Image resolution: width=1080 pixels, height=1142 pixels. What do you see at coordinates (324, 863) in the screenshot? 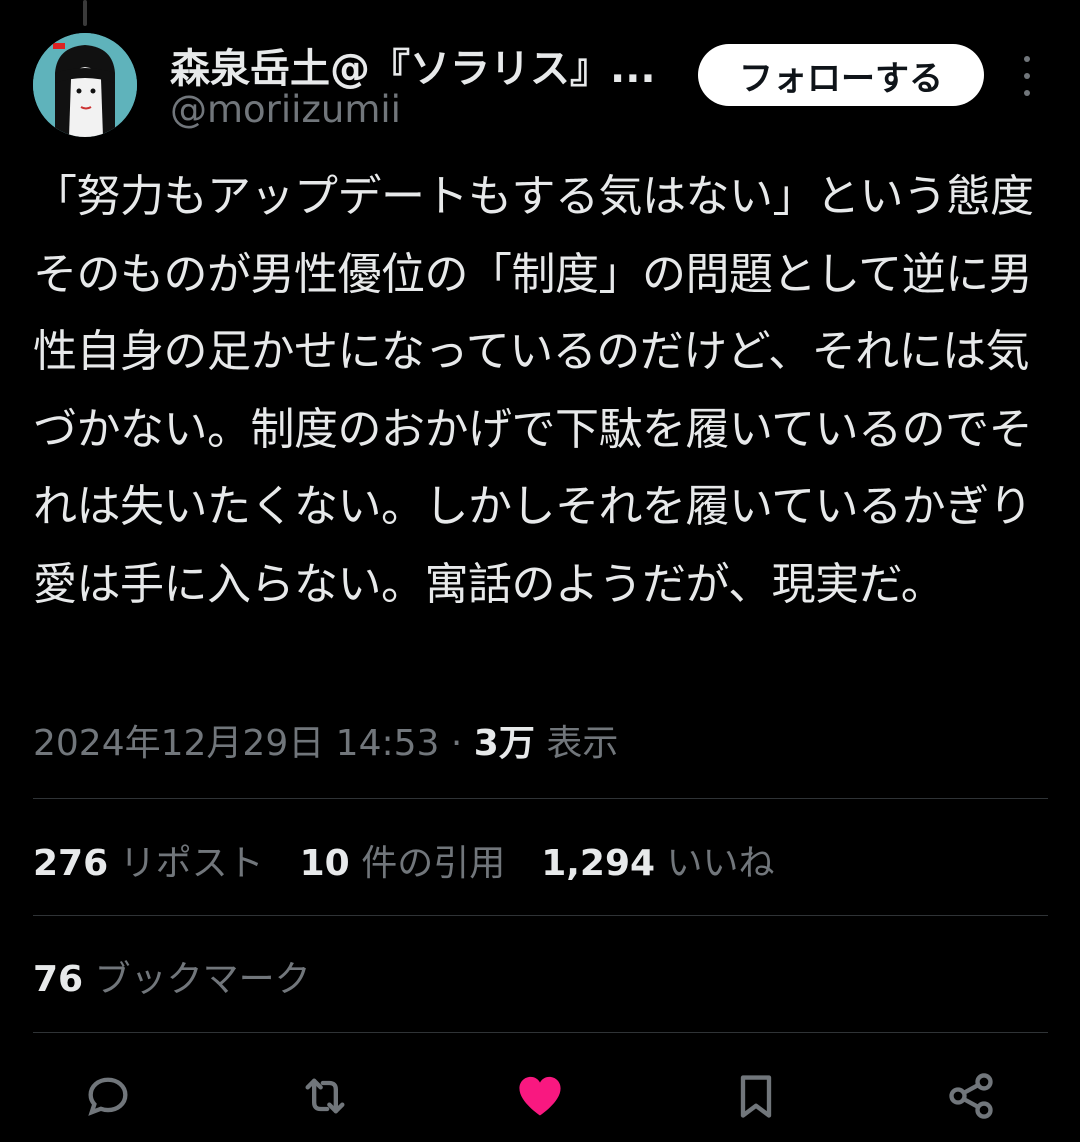
I see `quotes-count: 10` at bounding box center [324, 863].